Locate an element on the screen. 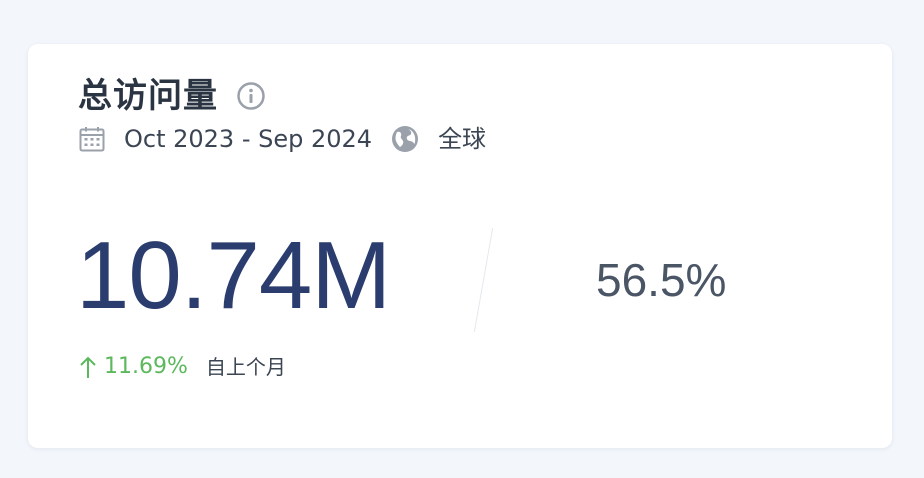 The image size is (924, 478). title-row: 总访问量 is located at coordinates (172, 96).